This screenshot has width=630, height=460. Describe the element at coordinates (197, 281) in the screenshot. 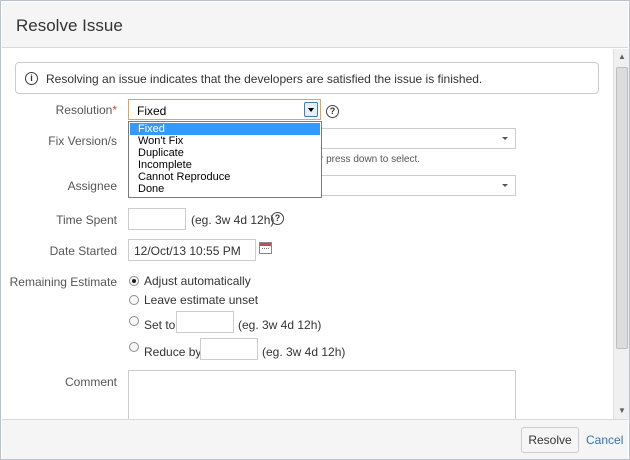

I see `adjust-automatically-label: Adjust automatically` at that location.